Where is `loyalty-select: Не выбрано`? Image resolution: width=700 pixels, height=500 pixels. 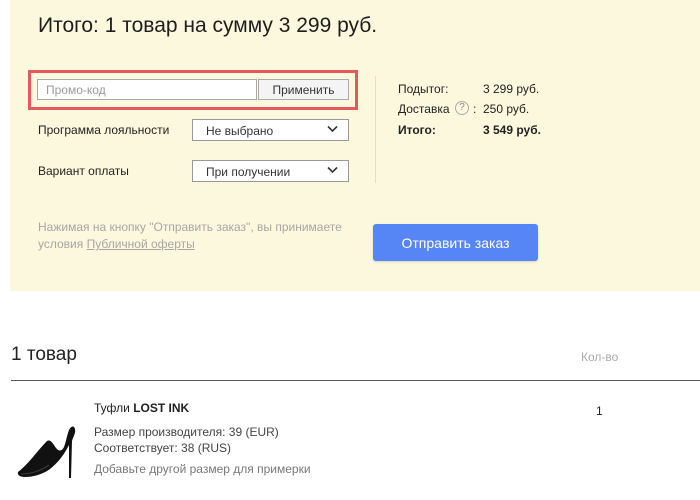
loyalty-select: Не выбрано is located at coordinates (270, 130).